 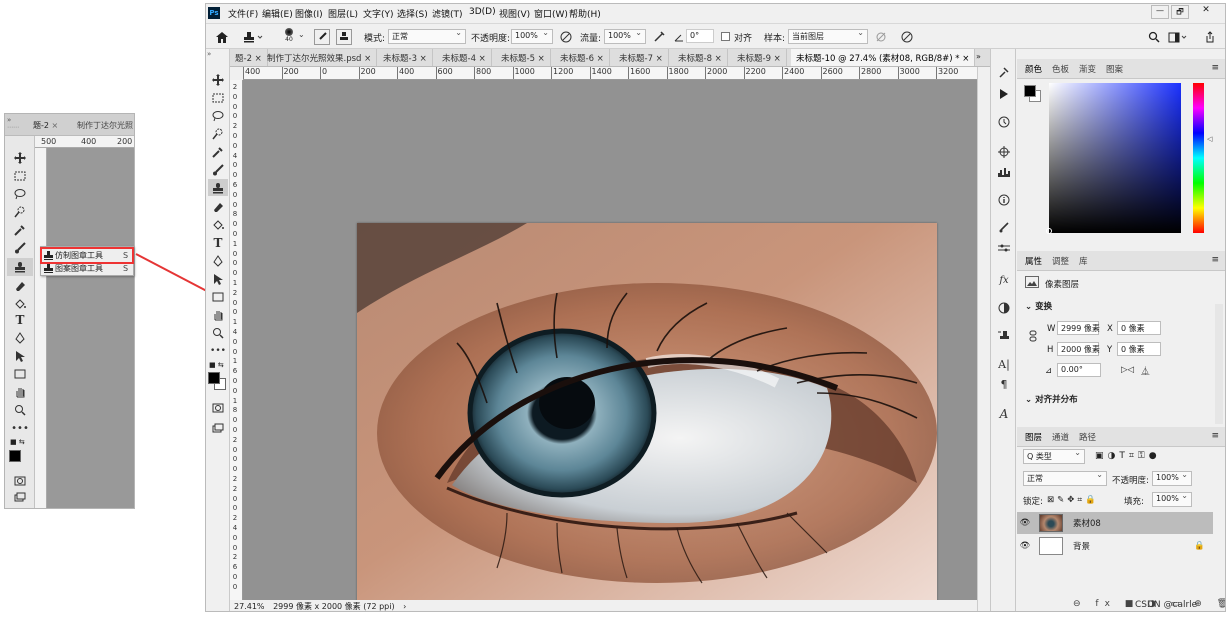 What do you see at coordinates (1172, 478) in the screenshot?
I see `layer-opacity-input: 100%` at bounding box center [1172, 478].